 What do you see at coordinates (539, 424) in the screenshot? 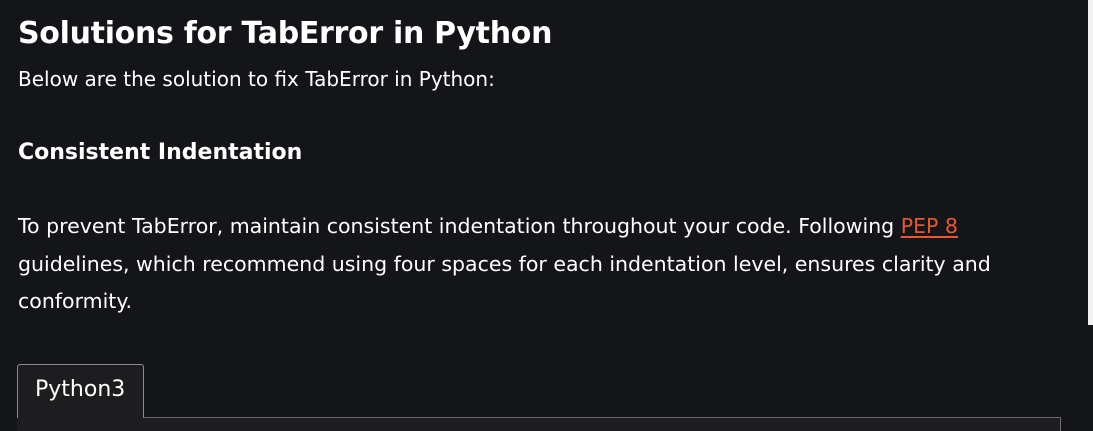
I see `code-block-container` at bounding box center [539, 424].